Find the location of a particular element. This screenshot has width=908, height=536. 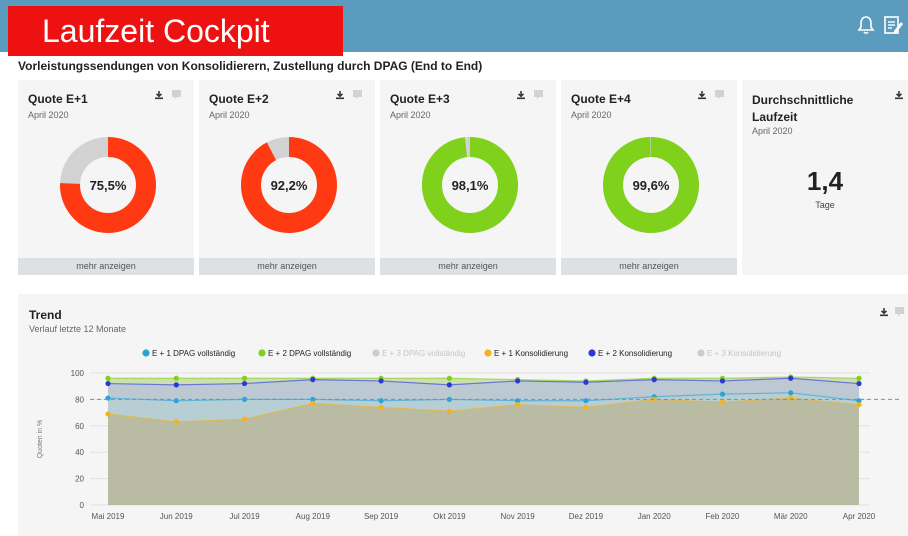

donut-value-label: 99,6% is located at coordinates (651, 185).